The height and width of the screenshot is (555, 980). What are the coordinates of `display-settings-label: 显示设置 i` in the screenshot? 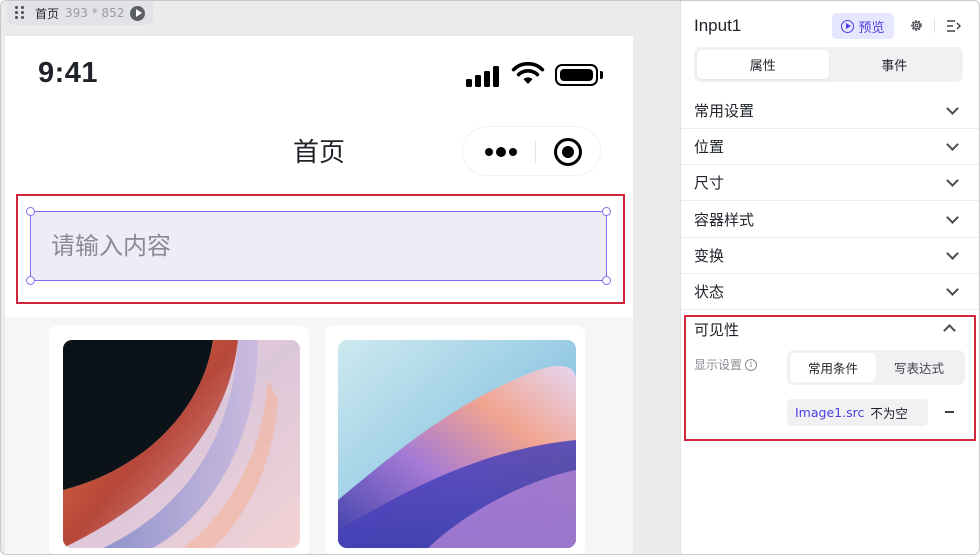 It's located at (726, 364).